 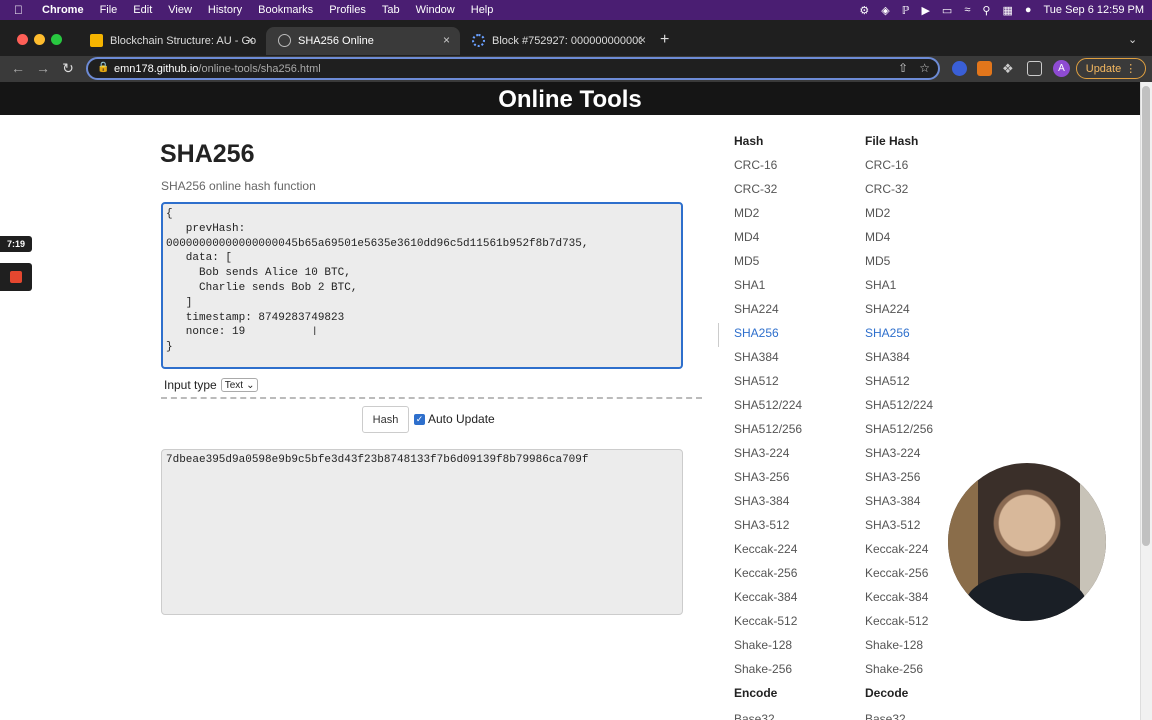 What do you see at coordinates (570, 98) in the screenshot?
I see `site-banner: Online Tools` at bounding box center [570, 98].